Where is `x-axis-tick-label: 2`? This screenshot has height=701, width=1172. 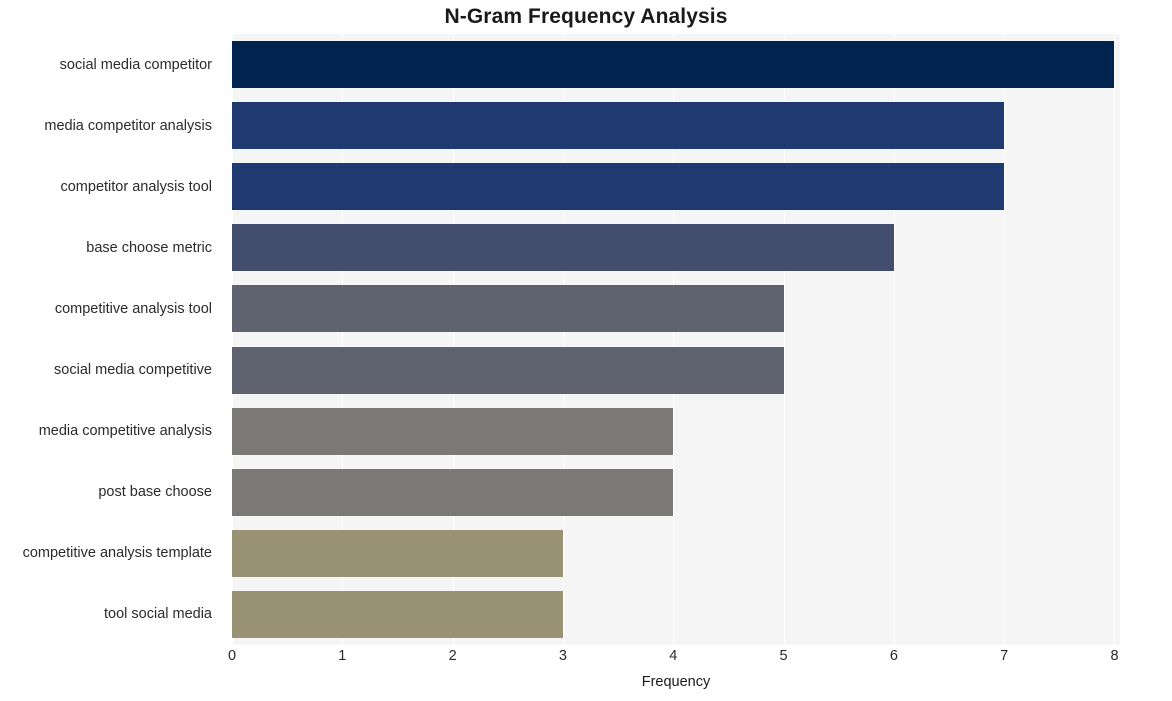 x-axis-tick-label: 2 is located at coordinates (452, 656).